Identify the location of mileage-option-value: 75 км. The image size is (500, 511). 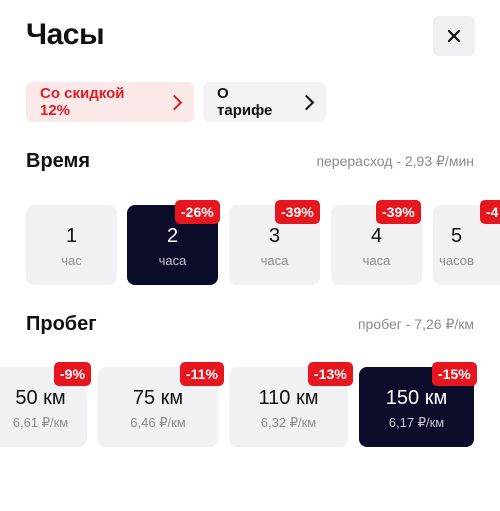
(158, 398).